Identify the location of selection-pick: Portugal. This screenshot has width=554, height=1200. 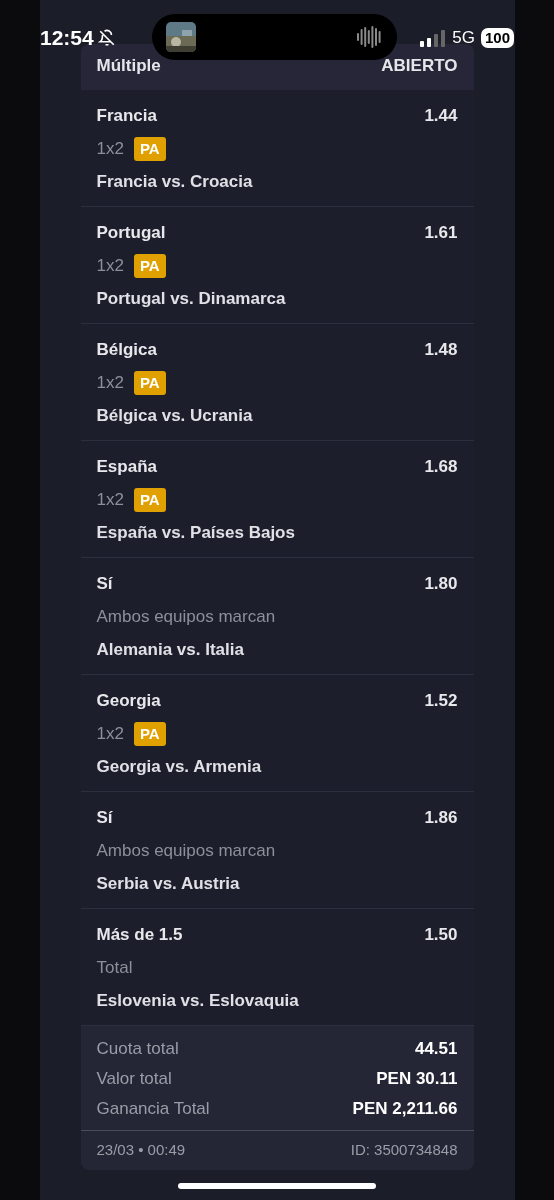
(131, 233).